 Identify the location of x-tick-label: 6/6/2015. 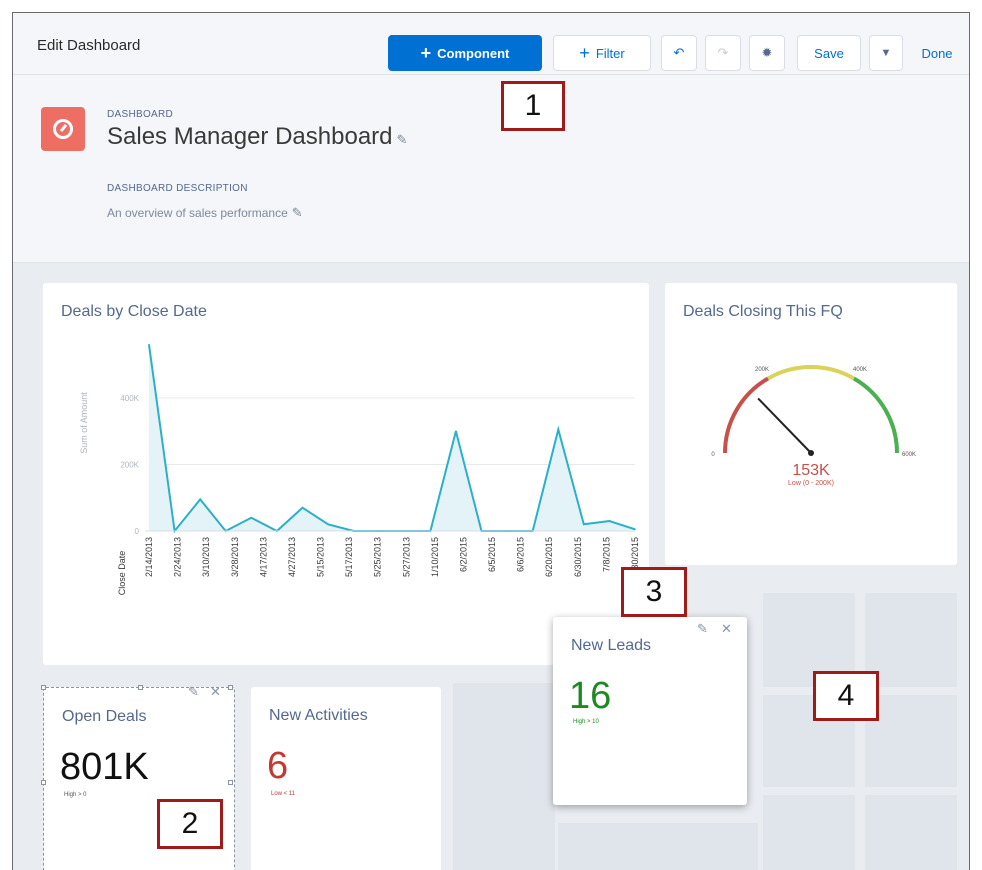
(521, 554).